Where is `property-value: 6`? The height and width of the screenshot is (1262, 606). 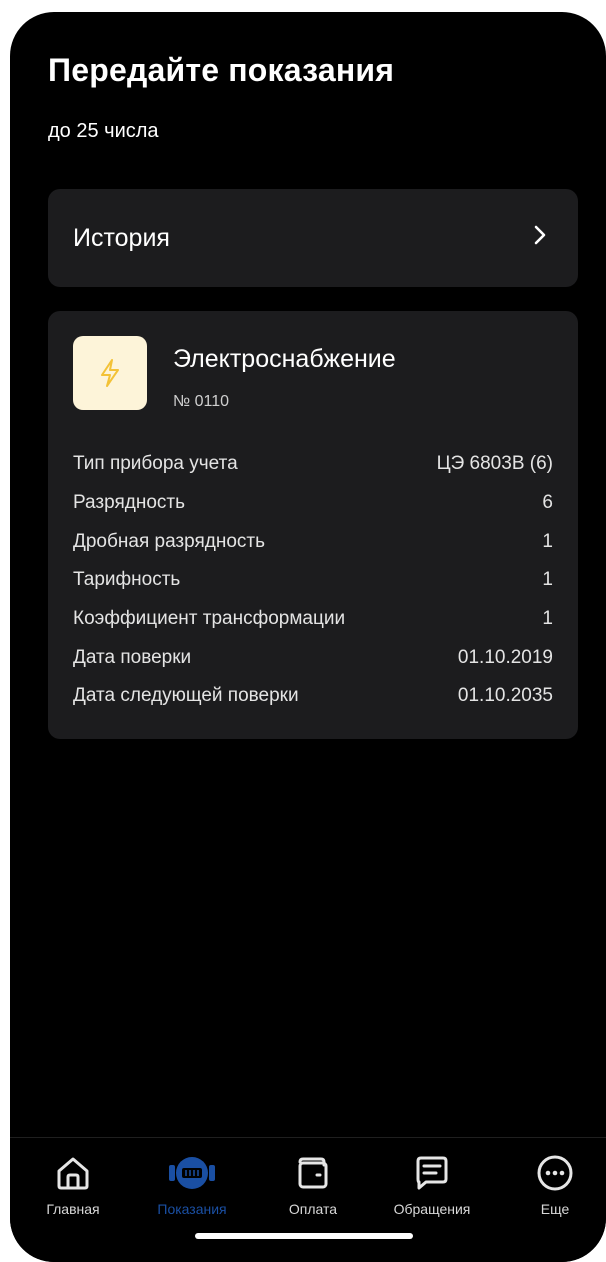 property-value: 6 is located at coordinates (547, 503).